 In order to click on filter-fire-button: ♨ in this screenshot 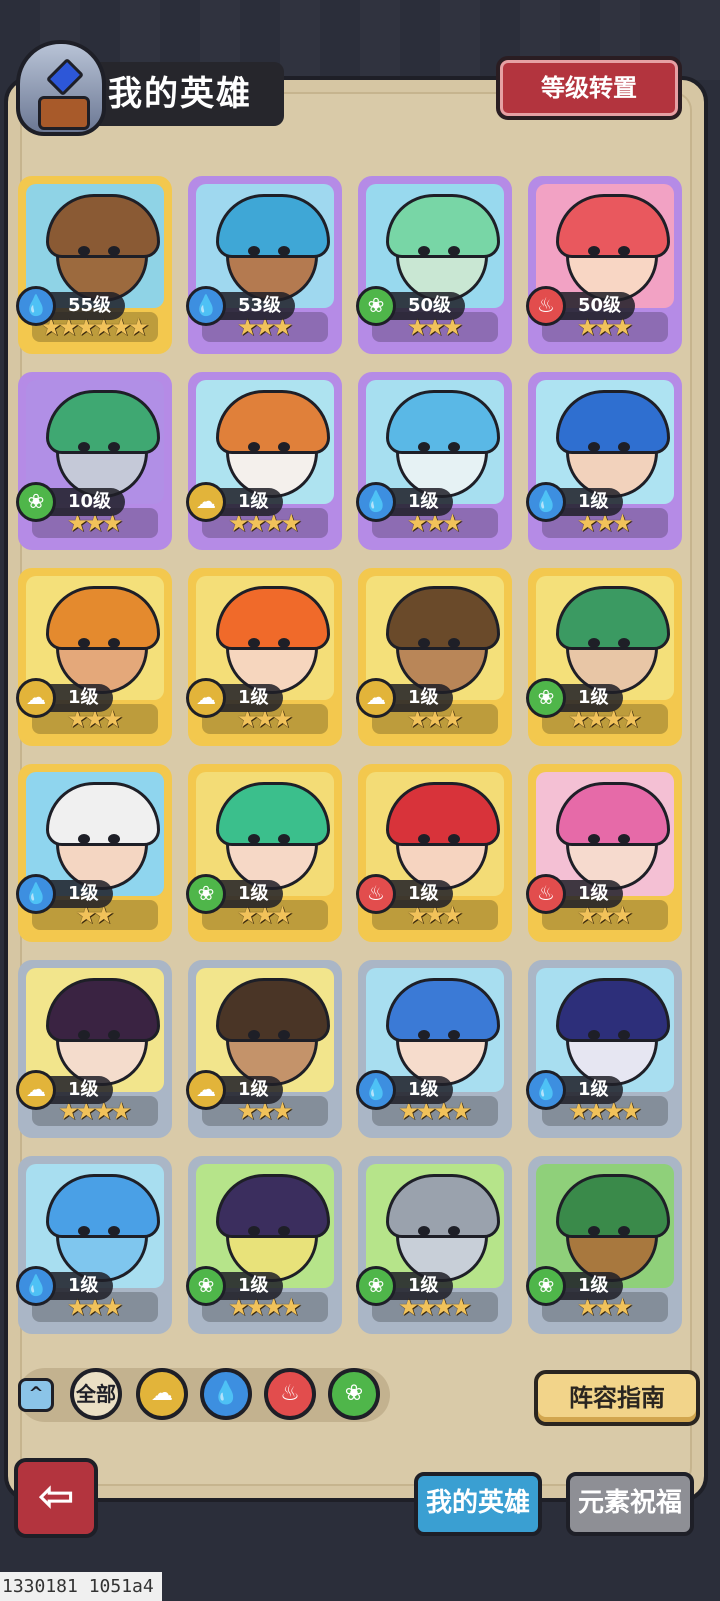, I will do `click(290, 1394)`.